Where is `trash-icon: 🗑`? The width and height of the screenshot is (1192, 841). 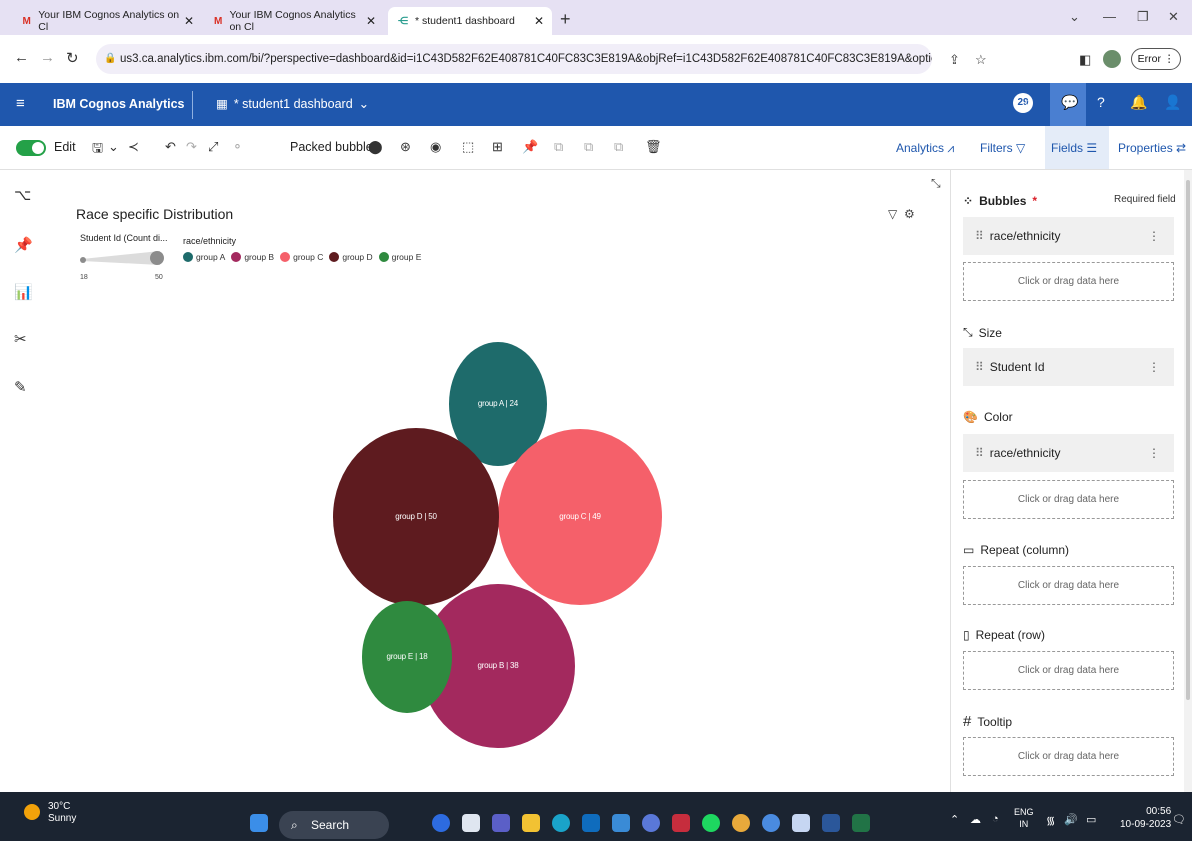 trash-icon: 🗑 is located at coordinates (653, 147).